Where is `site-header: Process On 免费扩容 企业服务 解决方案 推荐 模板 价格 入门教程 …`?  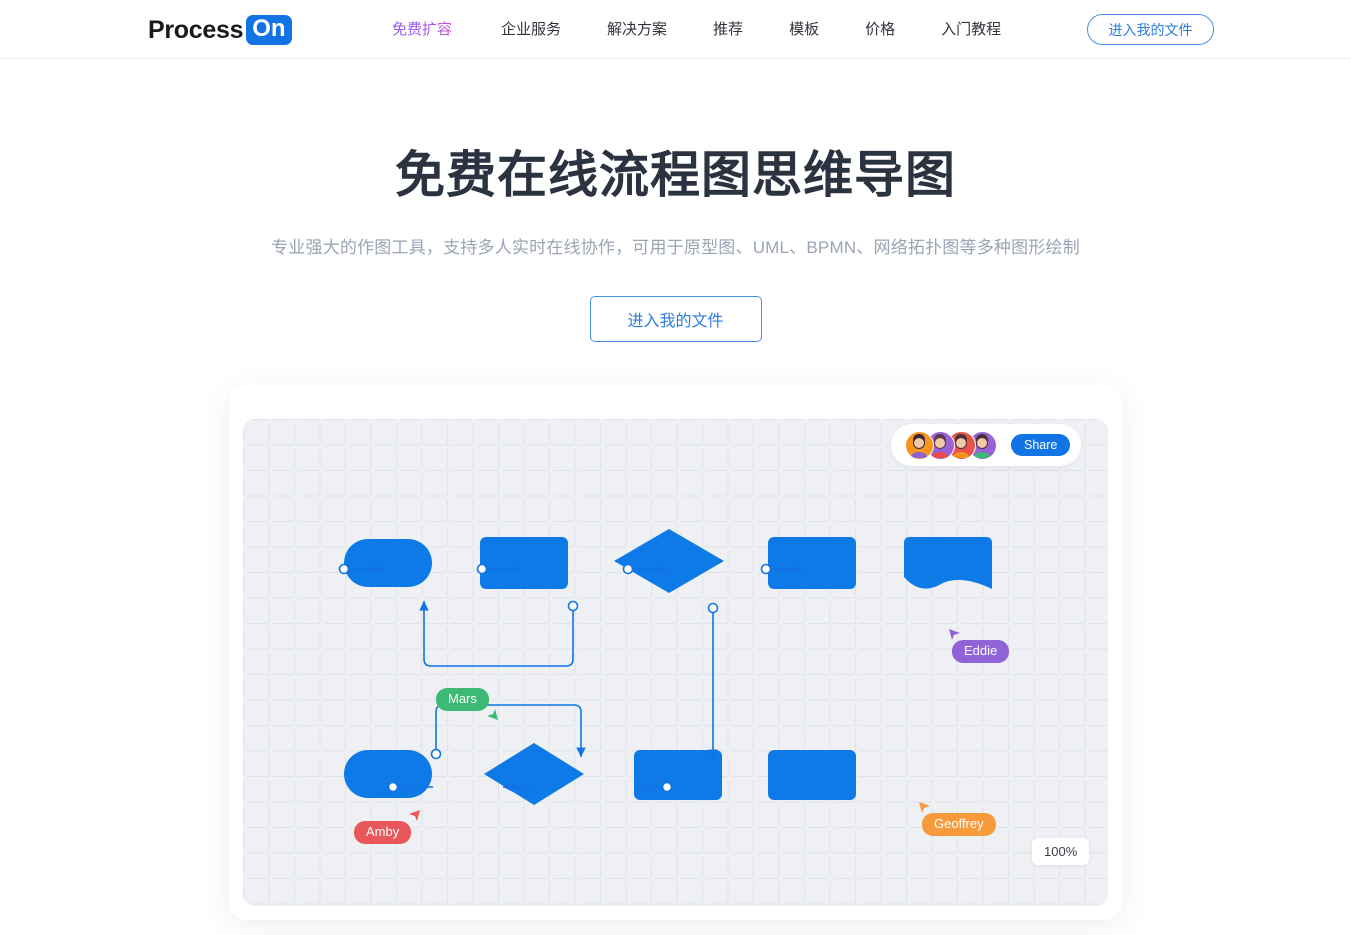
site-header: Process On 免费扩容 企业服务 解决方案 推荐 模板 价格 入门教程 … is located at coordinates (675, 29).